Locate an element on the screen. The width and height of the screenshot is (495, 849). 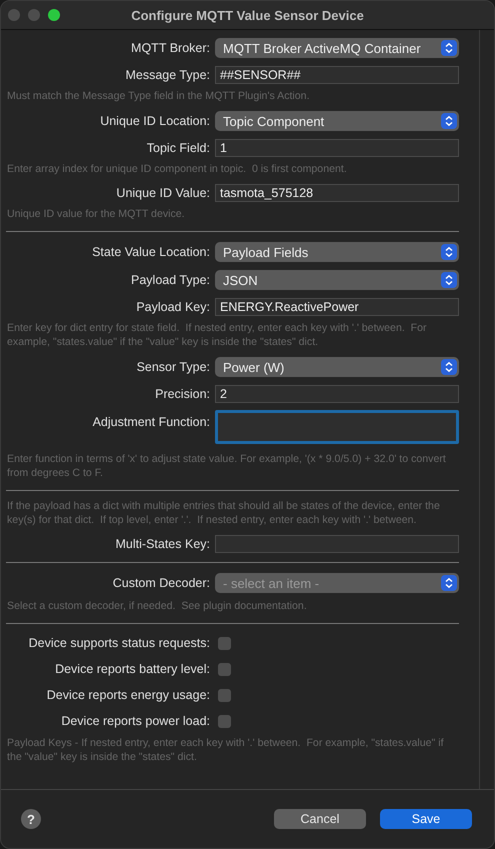
popup-button: MQTT Broker ActiveMQ Container is located at coordinates (337, 48).